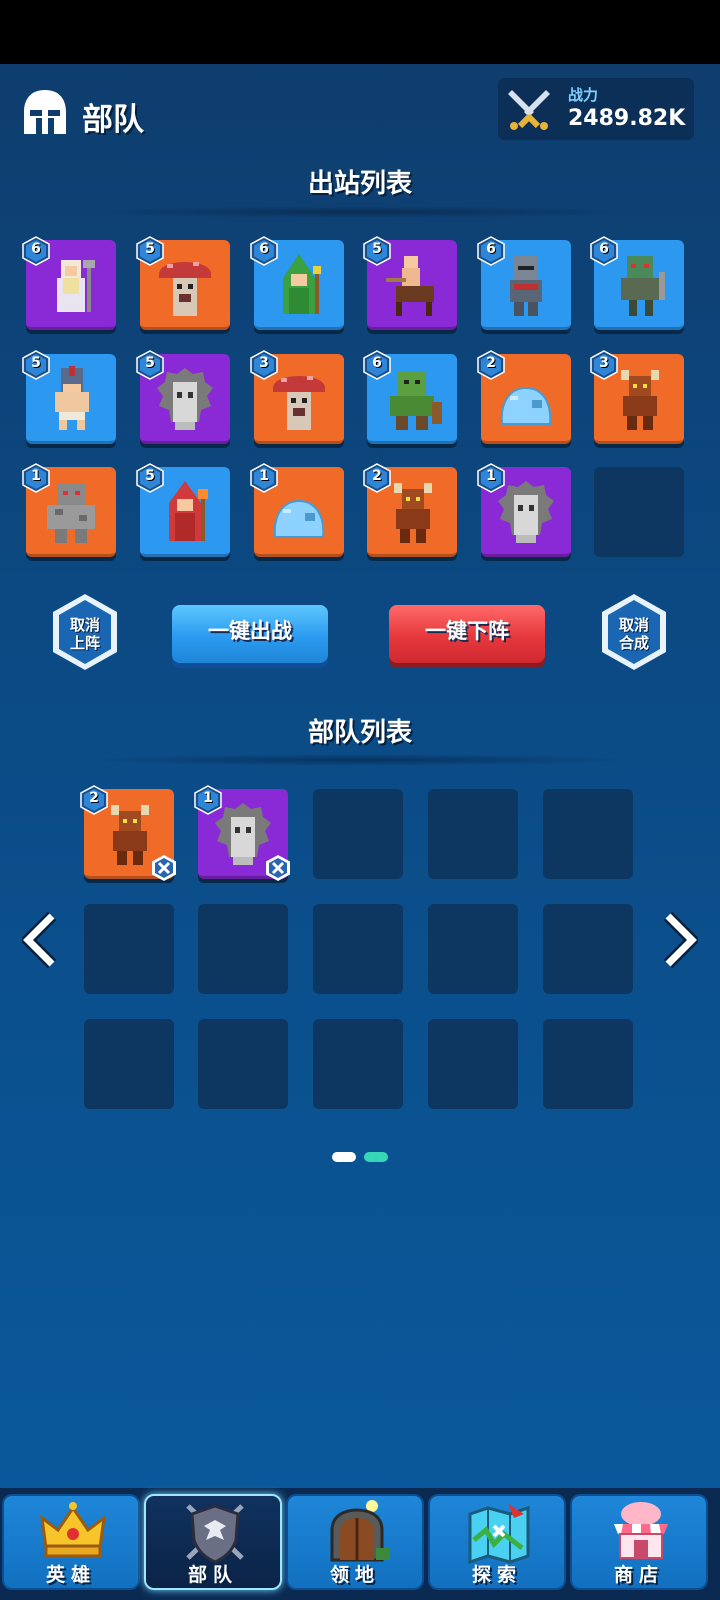 The height and width of the screenshot is (1600, 720). I want to click on nav-label: 领地, so click(354, 1575).